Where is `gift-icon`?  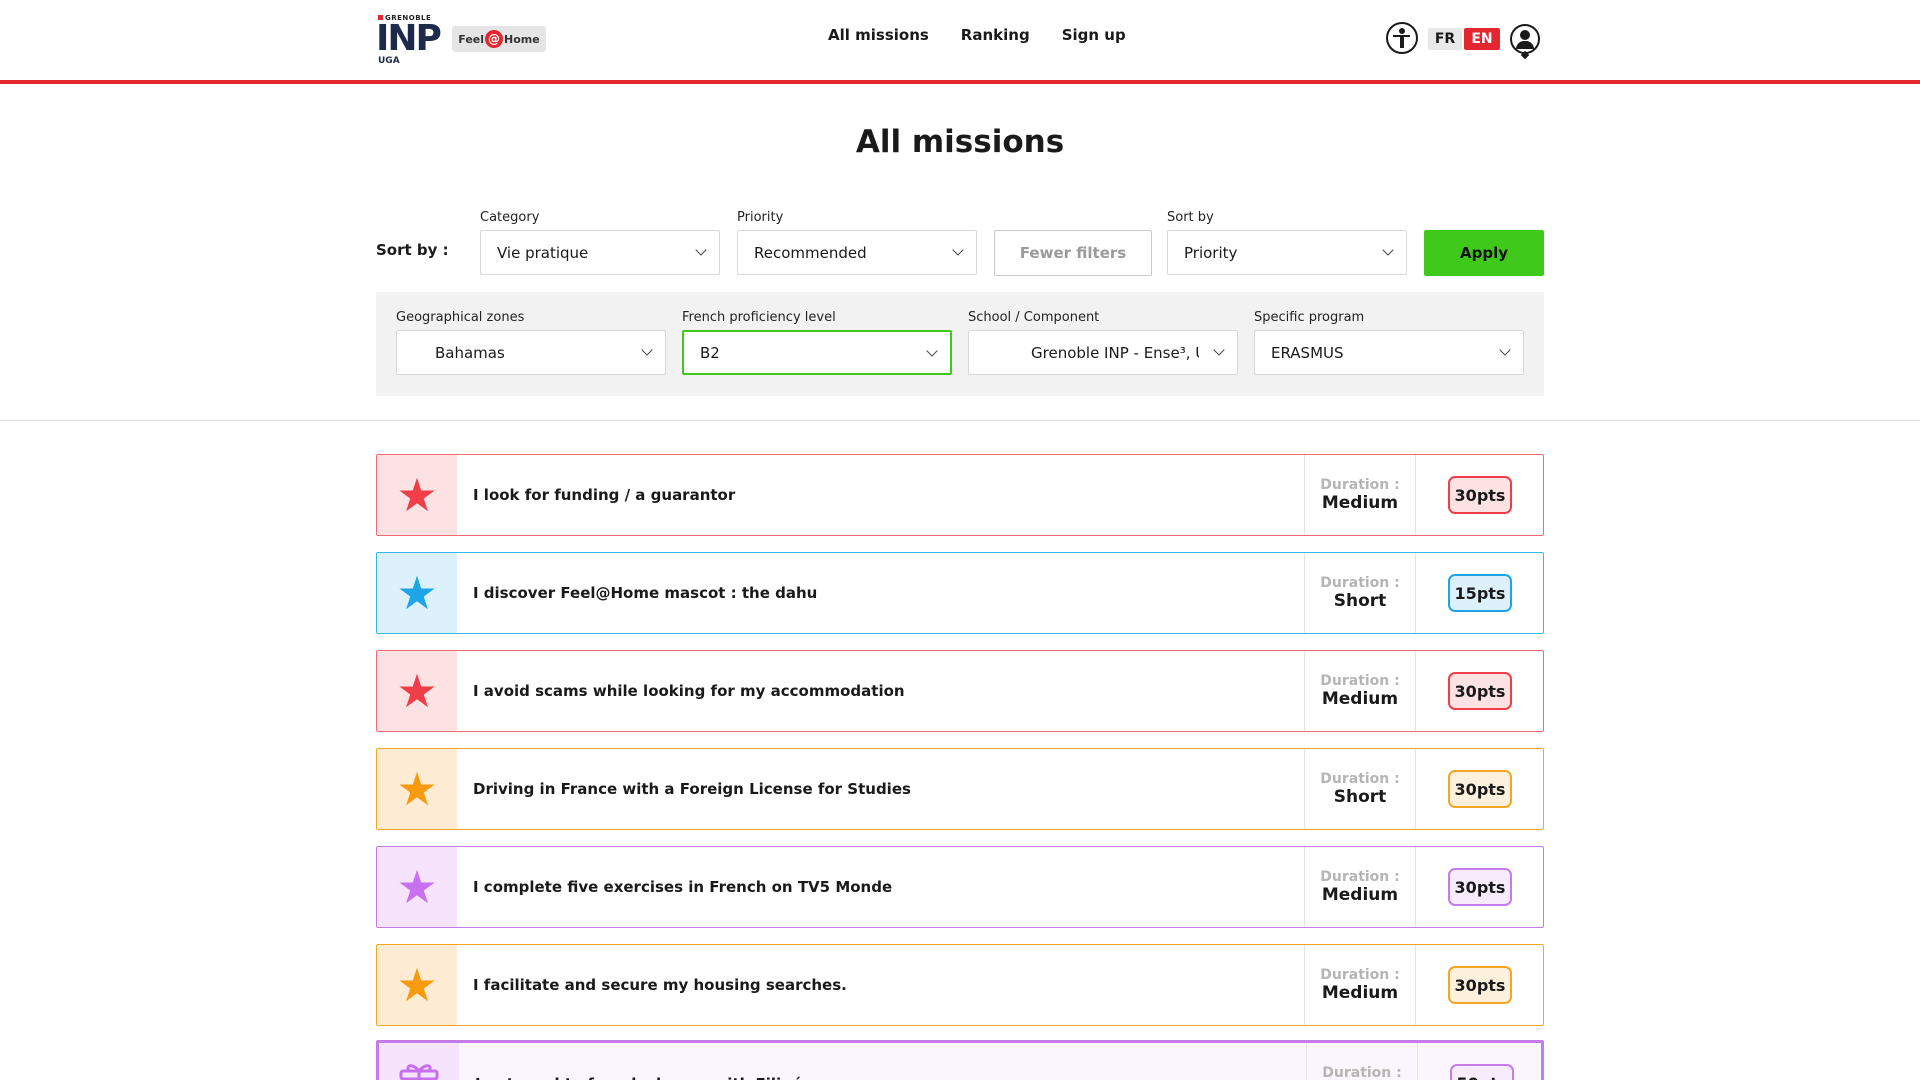
gift-icon is located at coordinates (419, 1072).